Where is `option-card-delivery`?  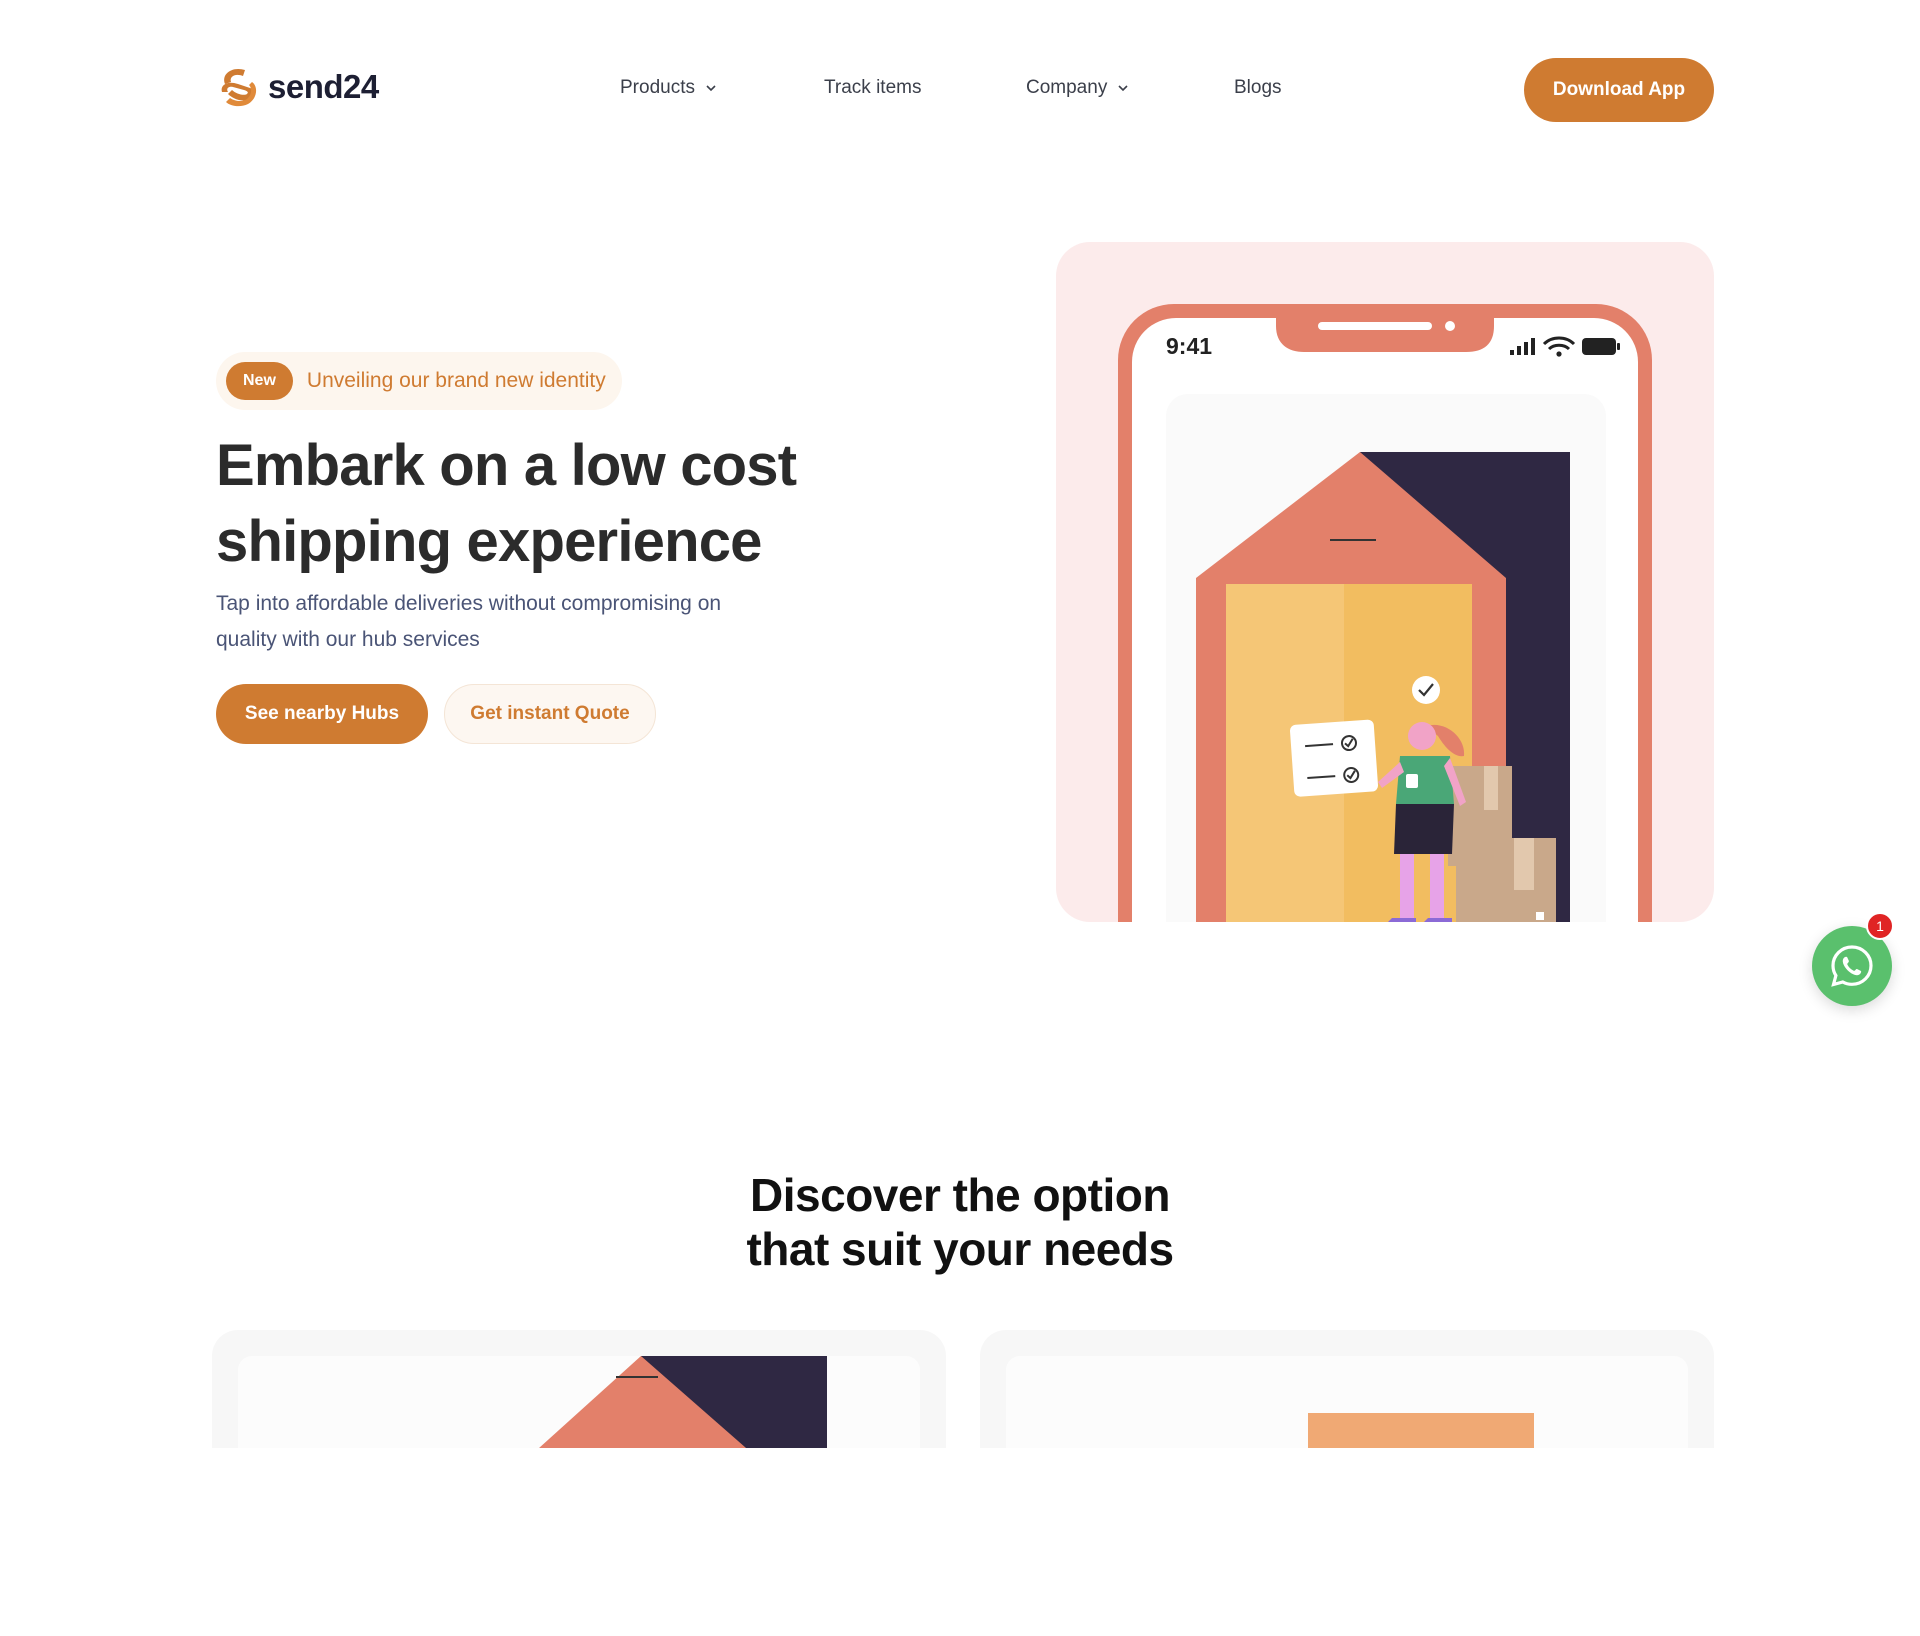
option-card-delivery is located at coordinates (1347, 1389).